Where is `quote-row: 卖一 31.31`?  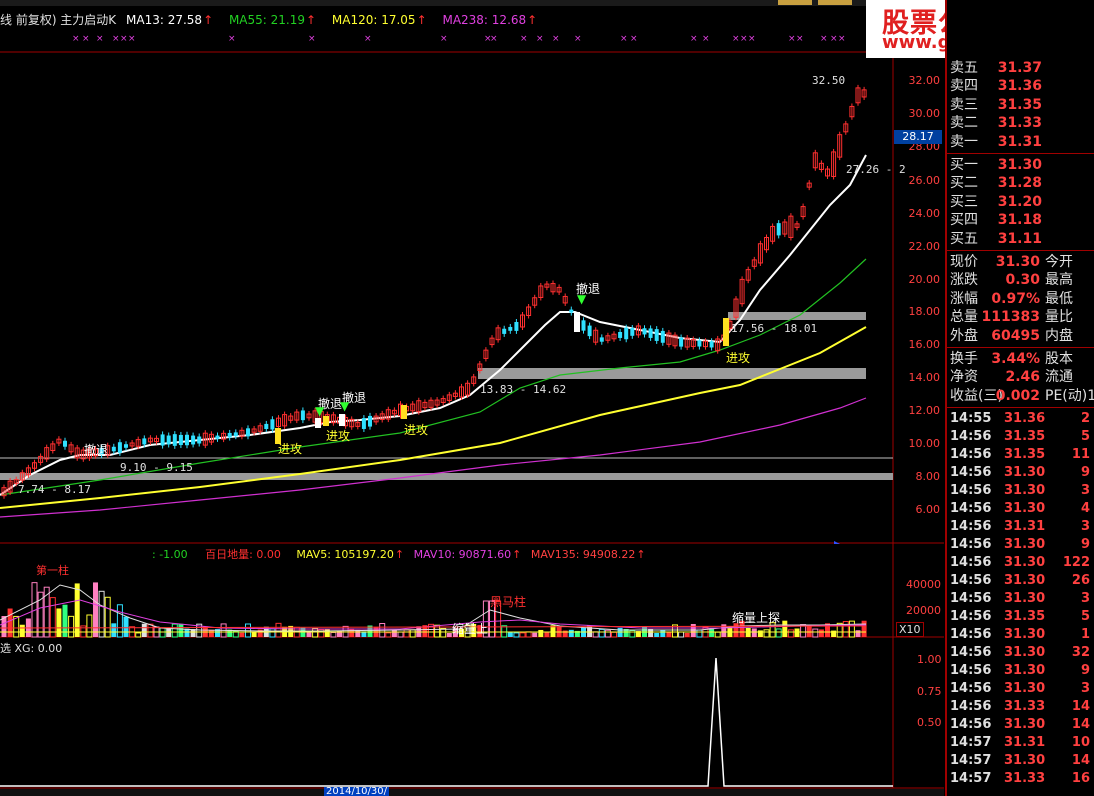 quote-row: 卖一 31.31 is located at coordinates (1020, 142).